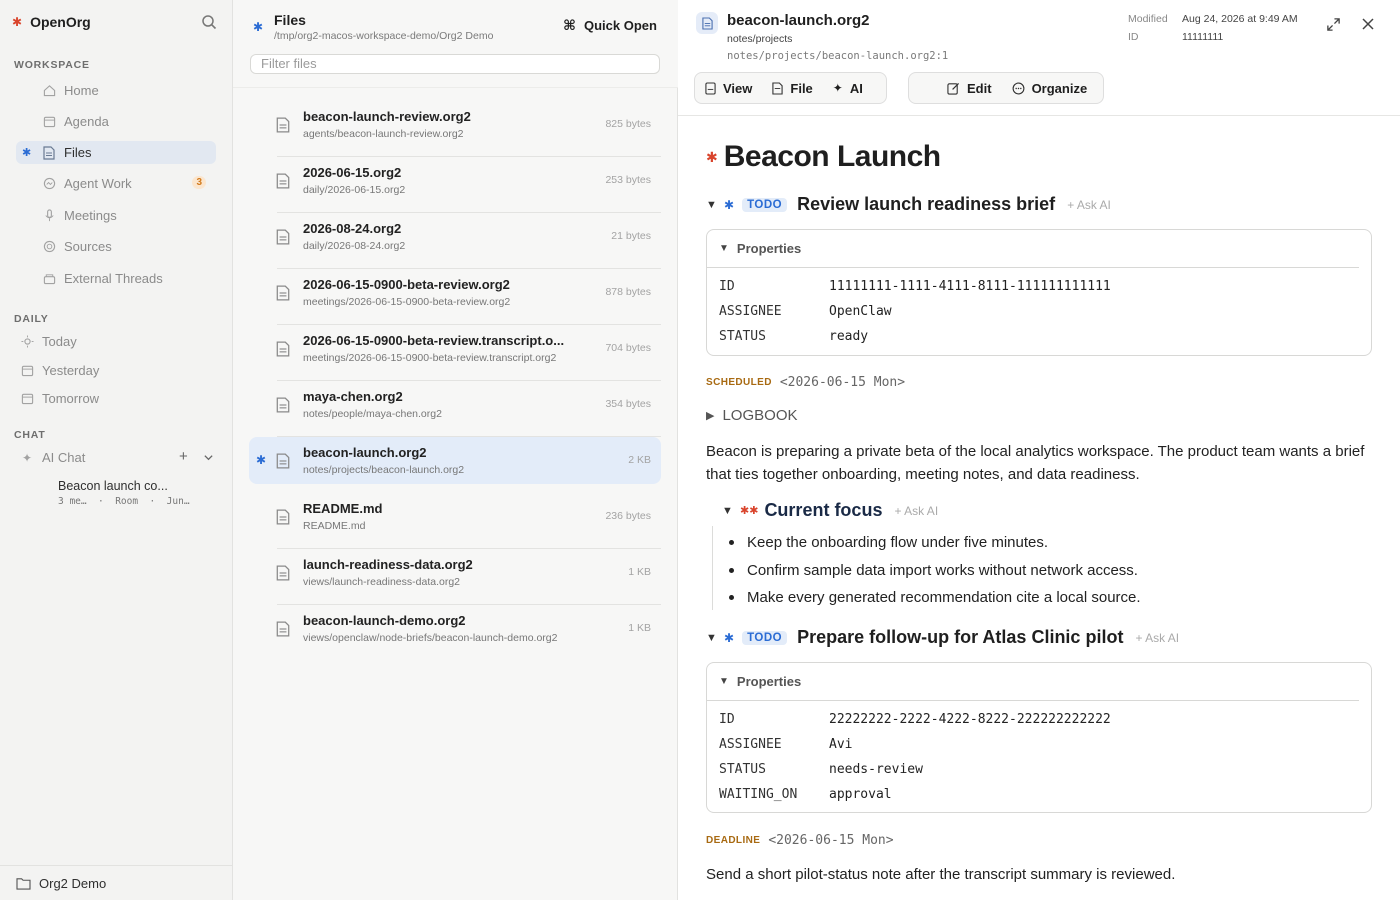  I want to click on scheduled-date: <2026-06-15 Mon>, so click(842, 382).